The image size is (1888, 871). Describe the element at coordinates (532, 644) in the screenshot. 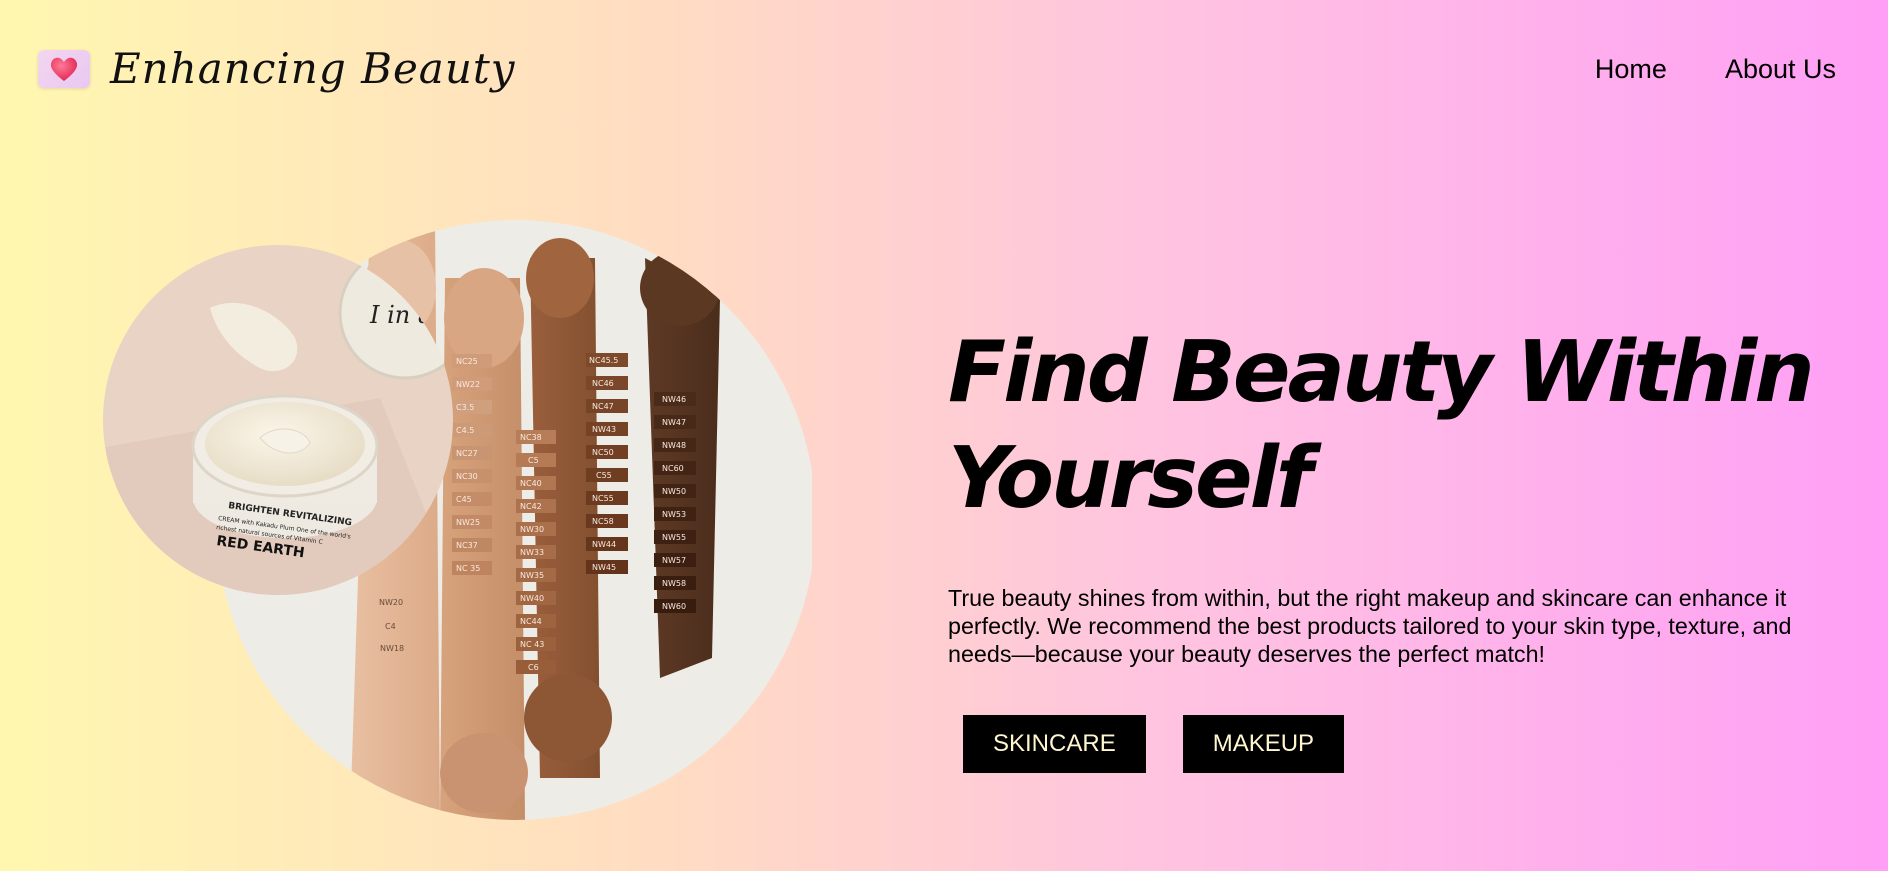

I see `svg-text: NC 43` at that location.